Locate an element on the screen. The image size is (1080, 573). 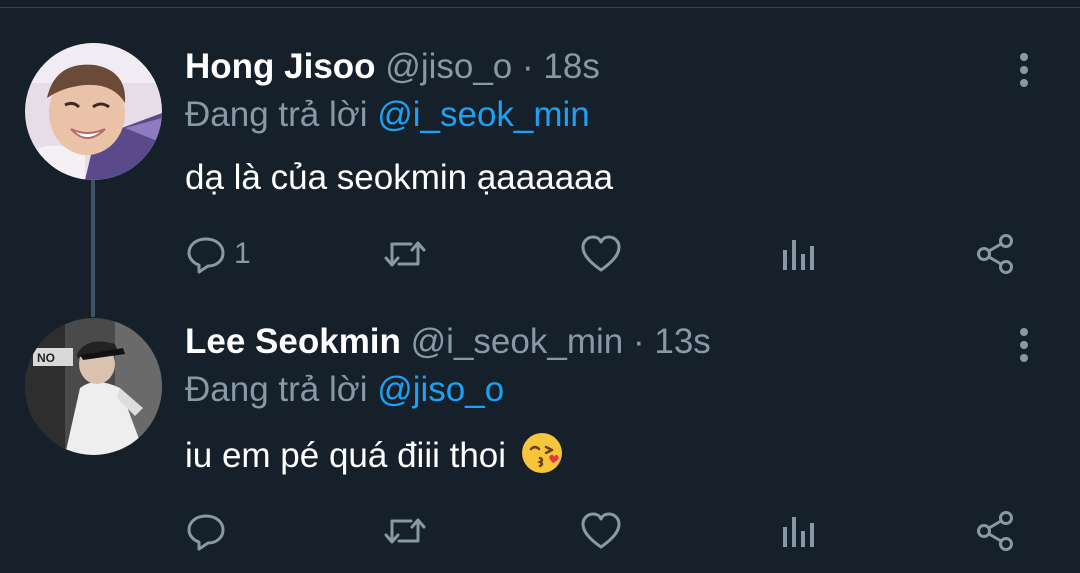
reply-button is located at coordinates (210, 531).